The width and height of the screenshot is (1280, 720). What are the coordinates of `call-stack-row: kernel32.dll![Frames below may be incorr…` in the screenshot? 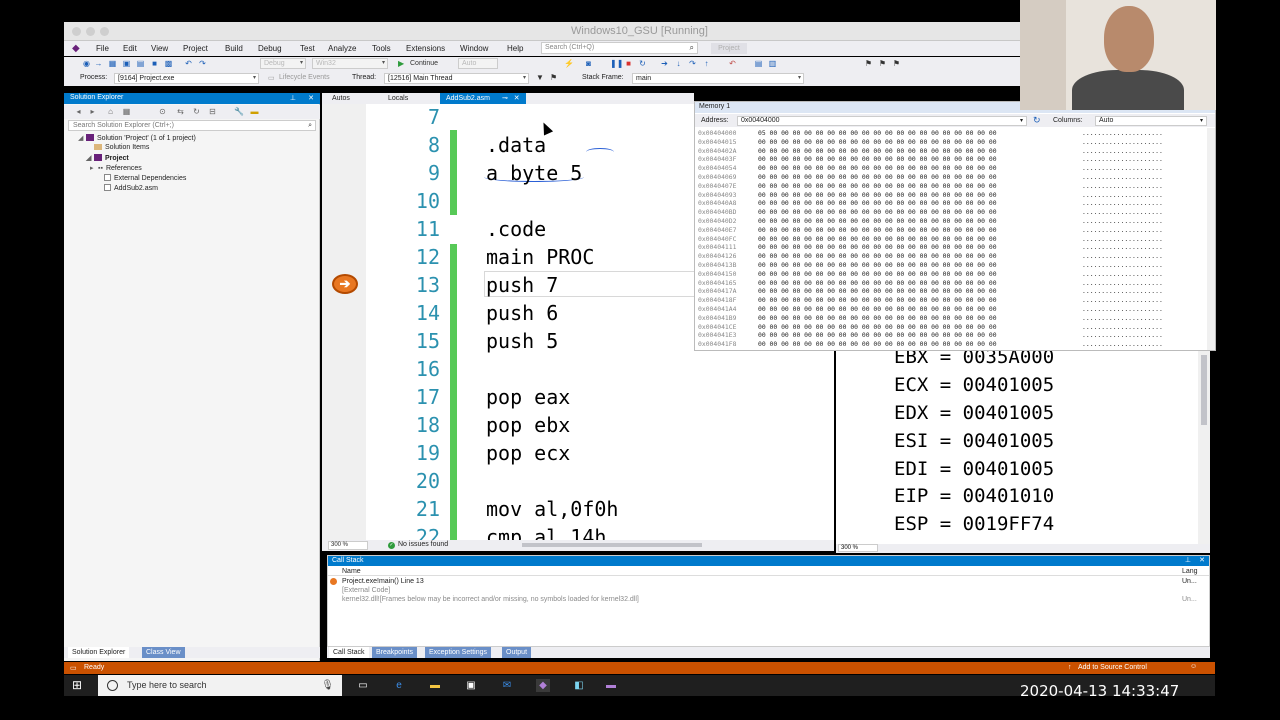 It's located at (768, 599).